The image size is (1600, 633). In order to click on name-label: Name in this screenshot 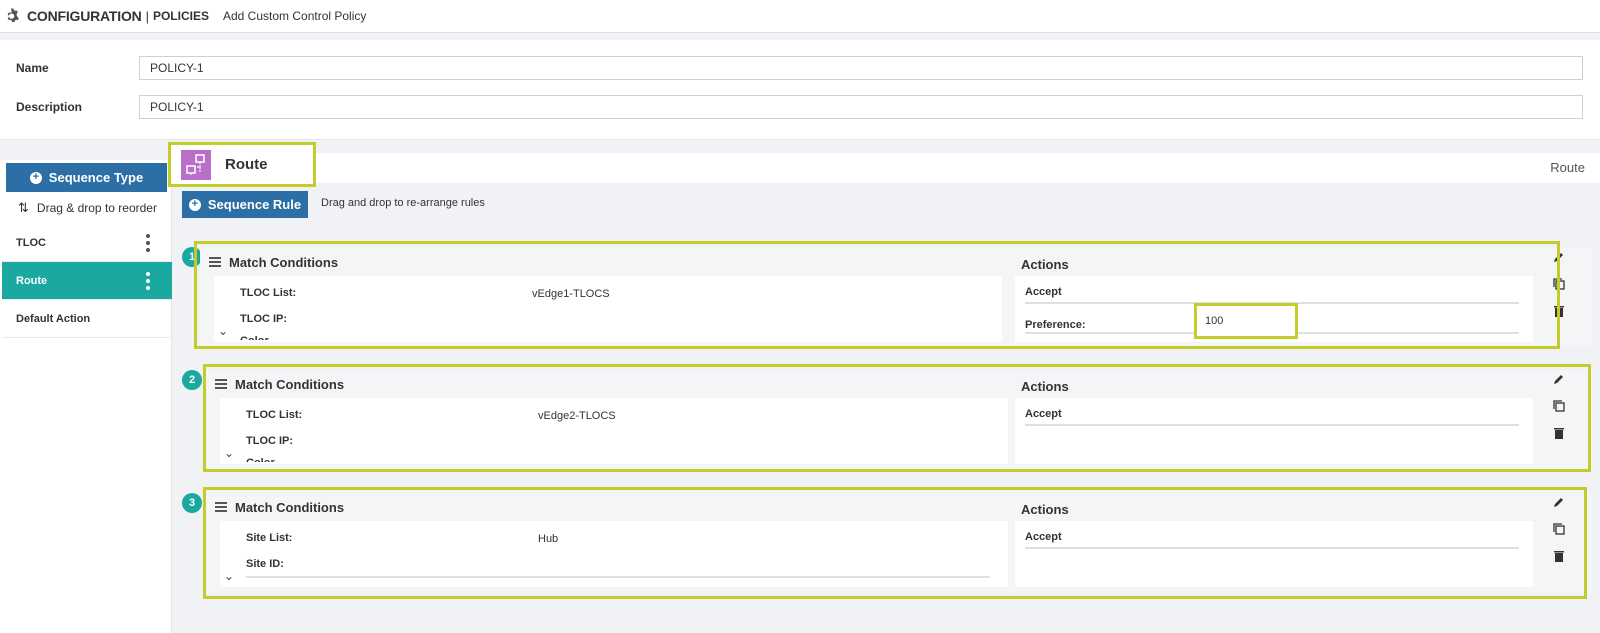, I will do `click(32, 68)`.